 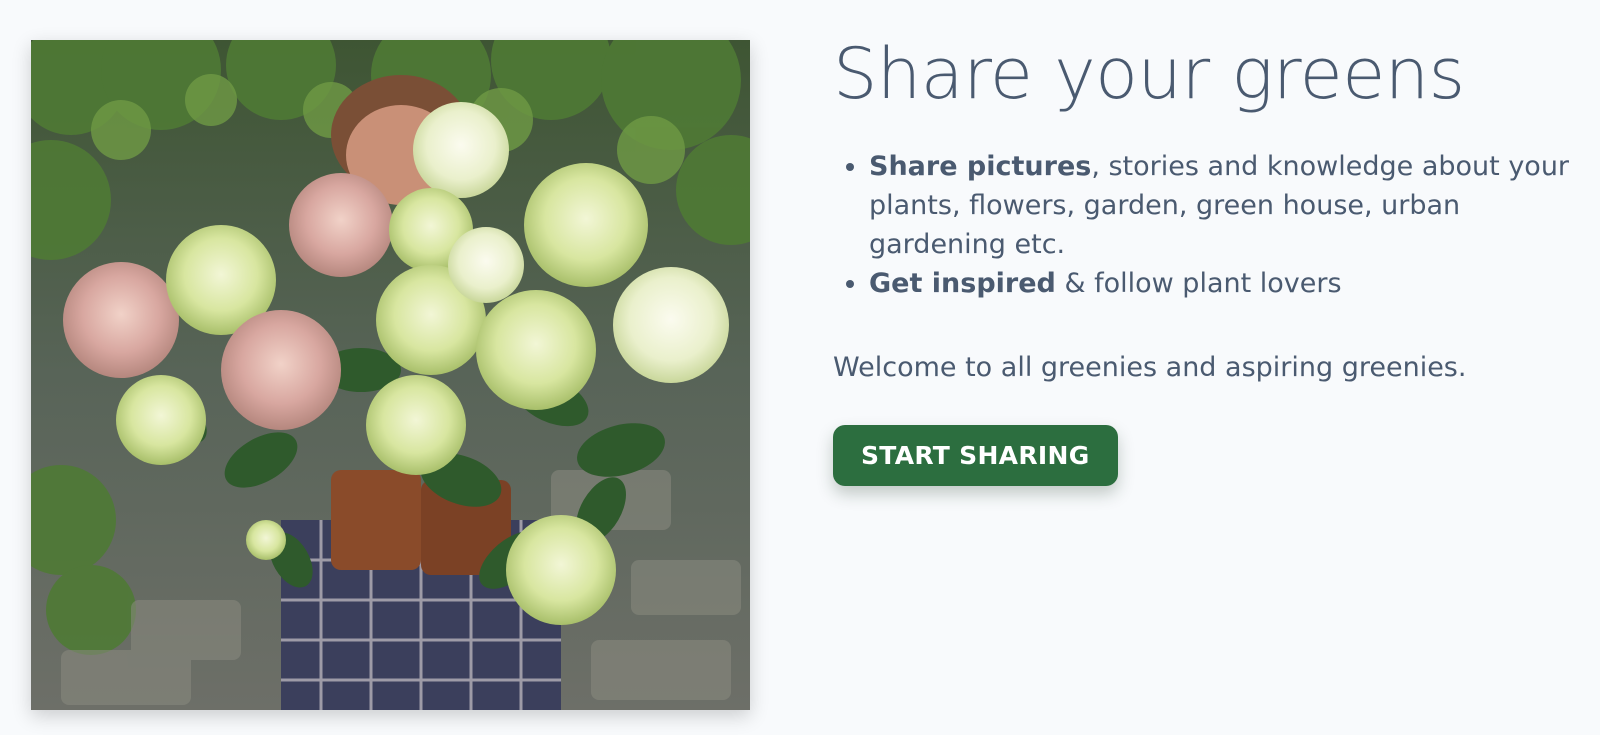 I want to click on feature-item-text: & follow plant lovers, so click(x=1198, y=283).